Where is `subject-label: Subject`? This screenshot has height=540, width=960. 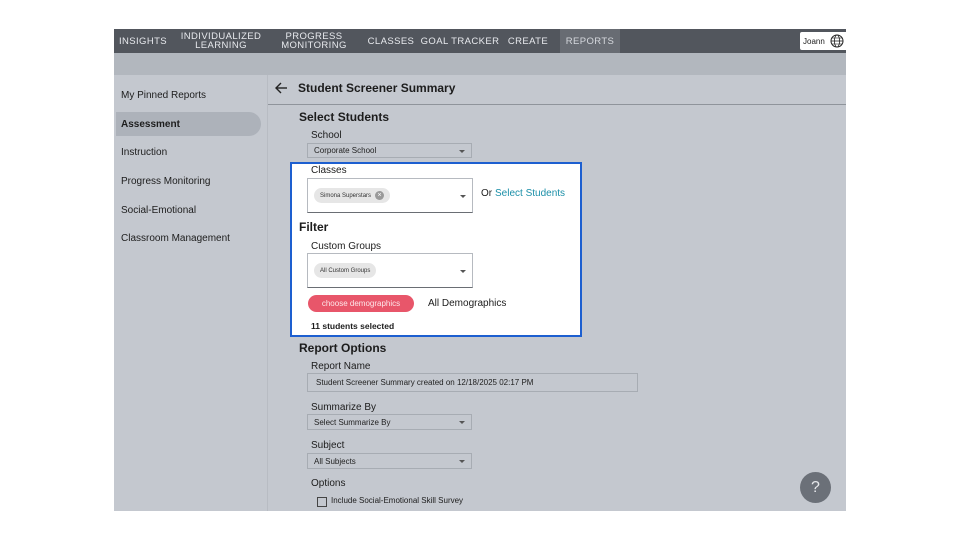
subject-label: Subject is located at coordinates (328, 445).